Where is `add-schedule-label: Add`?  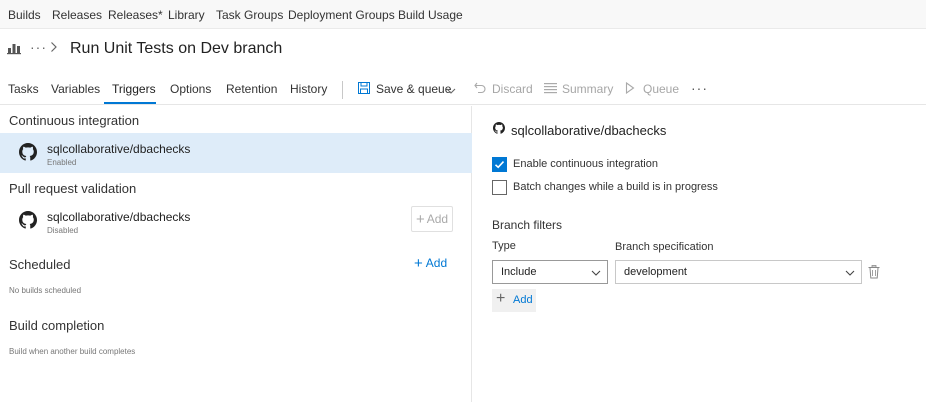
add-schedule-label: Add is located at coordinates (436, 263).